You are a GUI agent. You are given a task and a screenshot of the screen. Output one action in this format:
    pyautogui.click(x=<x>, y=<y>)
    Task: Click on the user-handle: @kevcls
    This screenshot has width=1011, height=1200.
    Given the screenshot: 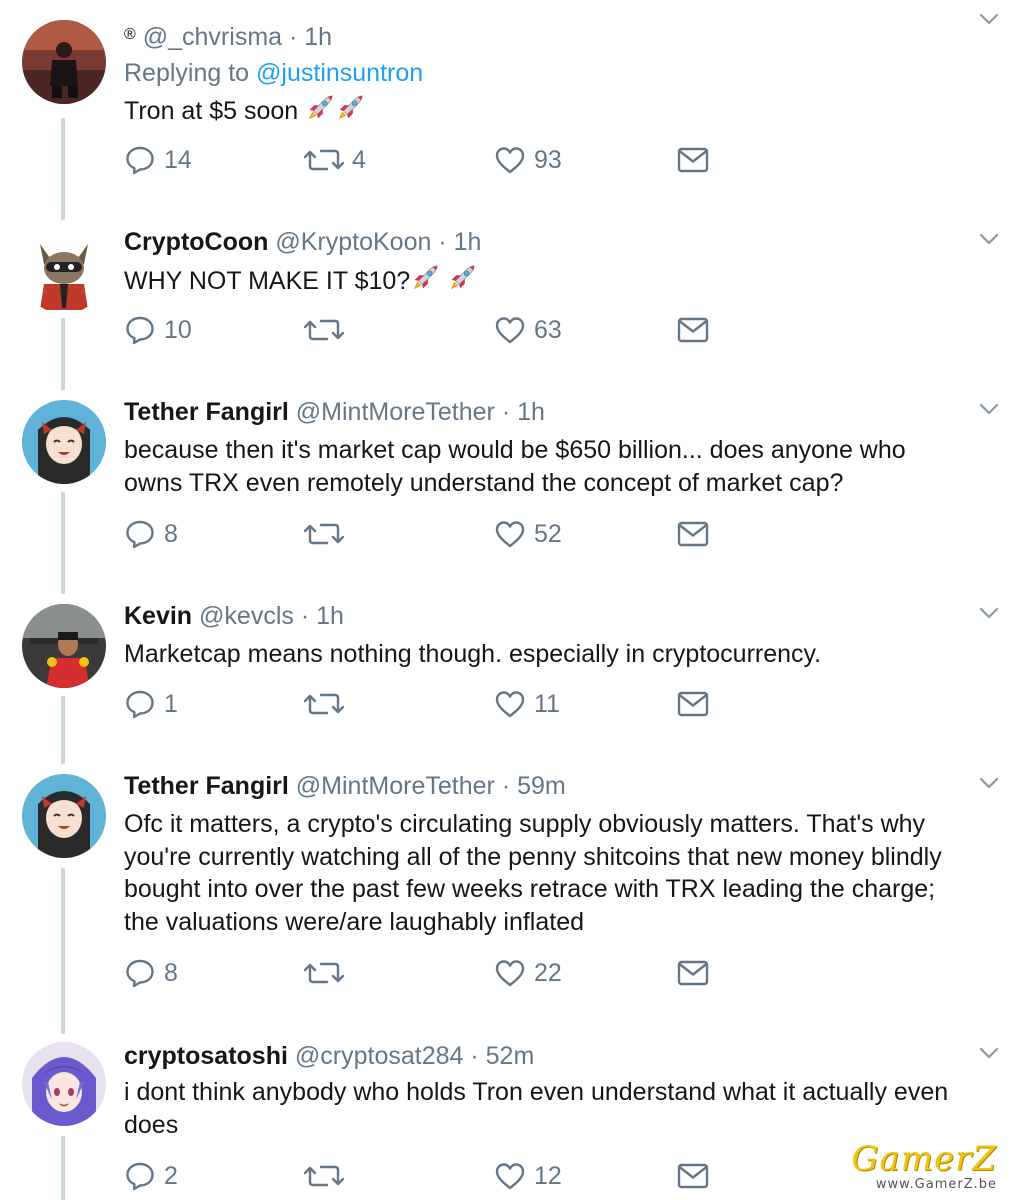 What is the action you would take?
    pyautogui.click(x=246, y=616)
    